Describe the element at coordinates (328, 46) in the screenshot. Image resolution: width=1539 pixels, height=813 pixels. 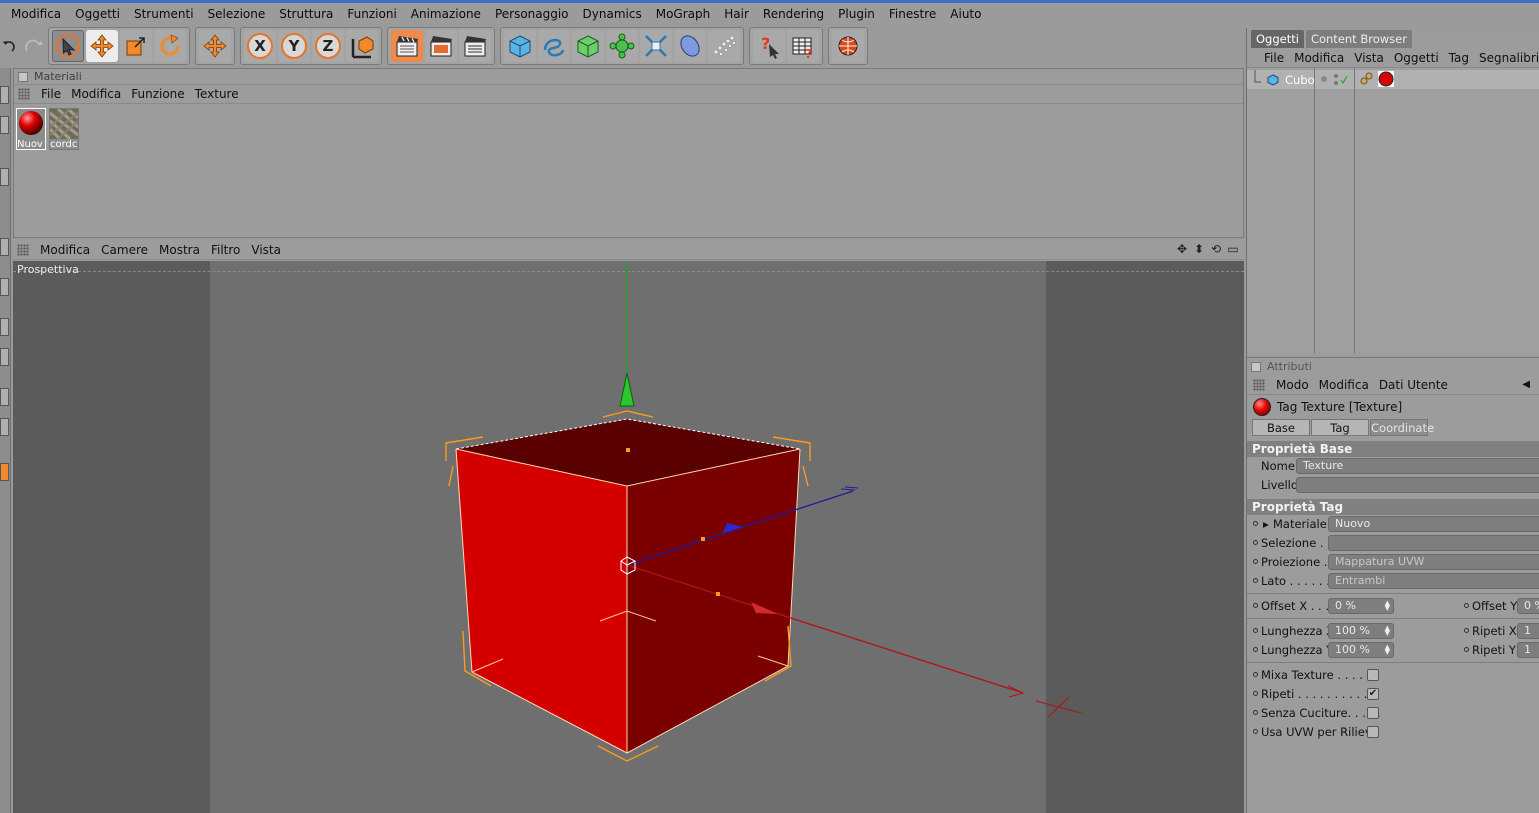
I see `z-axis-lock-icon: Z` at that location.